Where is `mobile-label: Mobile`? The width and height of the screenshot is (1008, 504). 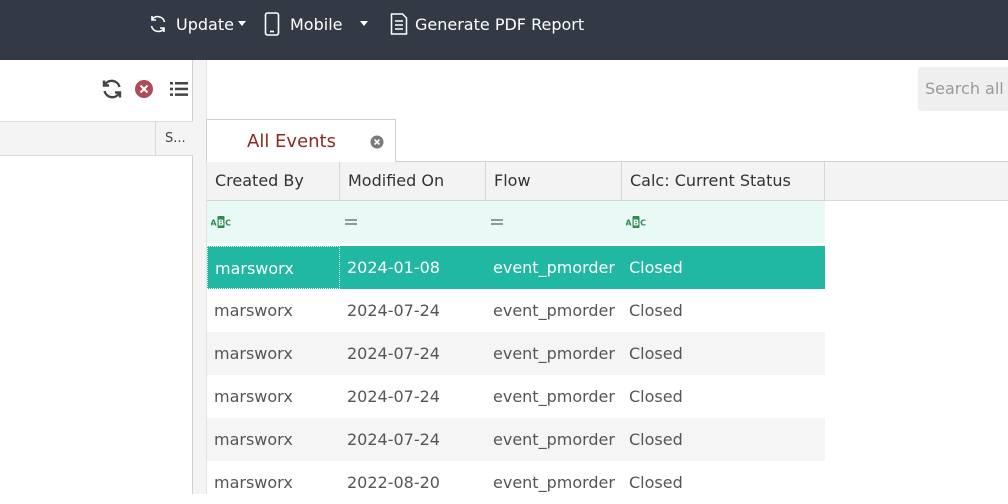
mobile-label: Mobile is located at coordinates (316, 24).